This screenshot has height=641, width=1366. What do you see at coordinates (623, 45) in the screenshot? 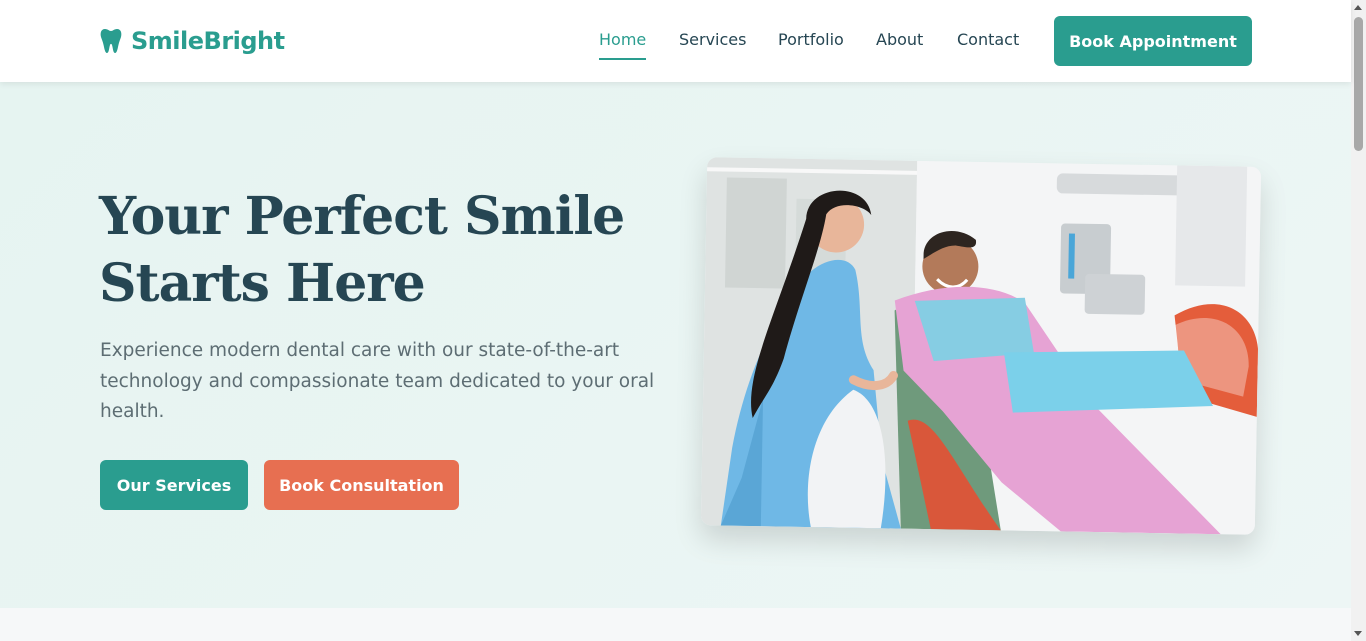
I see `nav-home: Home` at bounding box center [623, 45].